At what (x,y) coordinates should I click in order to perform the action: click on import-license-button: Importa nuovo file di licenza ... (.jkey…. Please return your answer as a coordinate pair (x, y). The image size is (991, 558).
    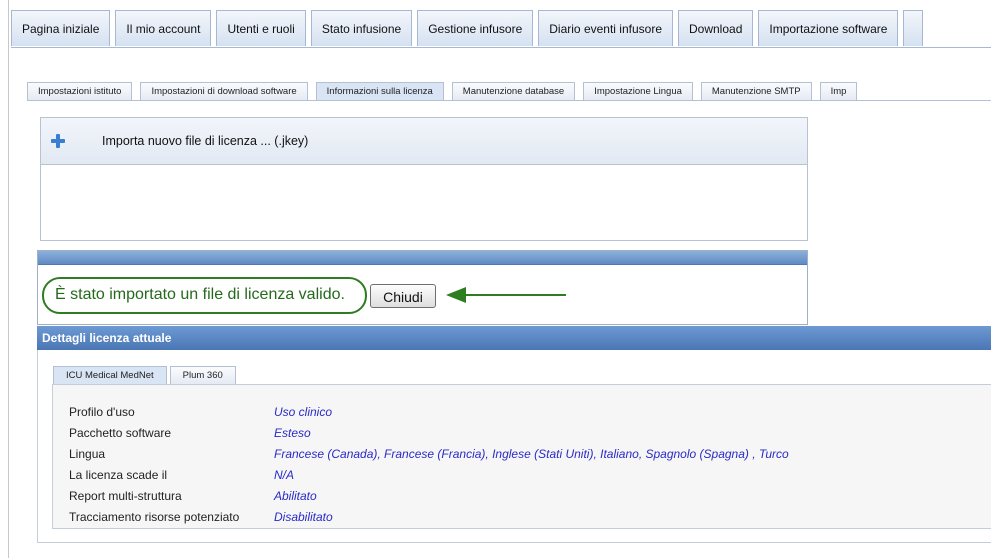
    Looking at the image, I should click on (424, 141).